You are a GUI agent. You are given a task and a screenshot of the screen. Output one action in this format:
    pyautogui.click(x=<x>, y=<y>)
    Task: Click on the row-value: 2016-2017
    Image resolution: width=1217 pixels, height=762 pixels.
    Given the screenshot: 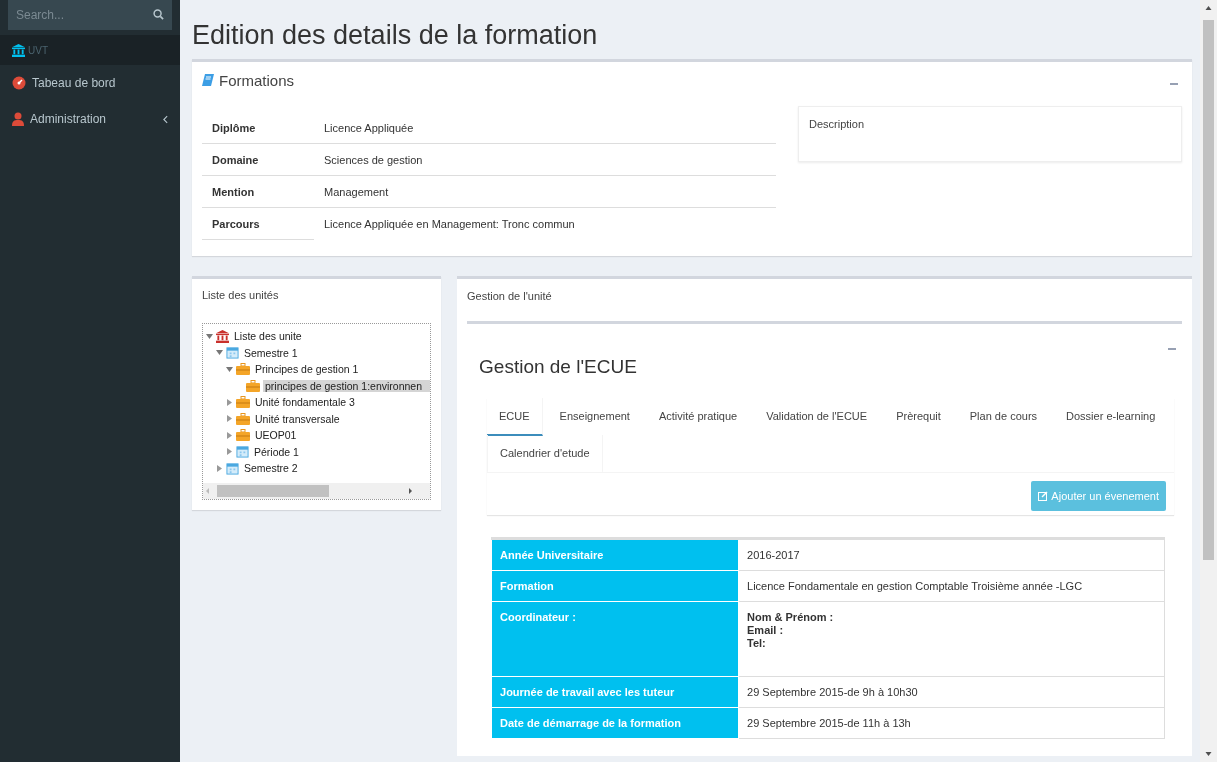 What is the action you would take?
    pyautogui.click(x=951, y=554)
    